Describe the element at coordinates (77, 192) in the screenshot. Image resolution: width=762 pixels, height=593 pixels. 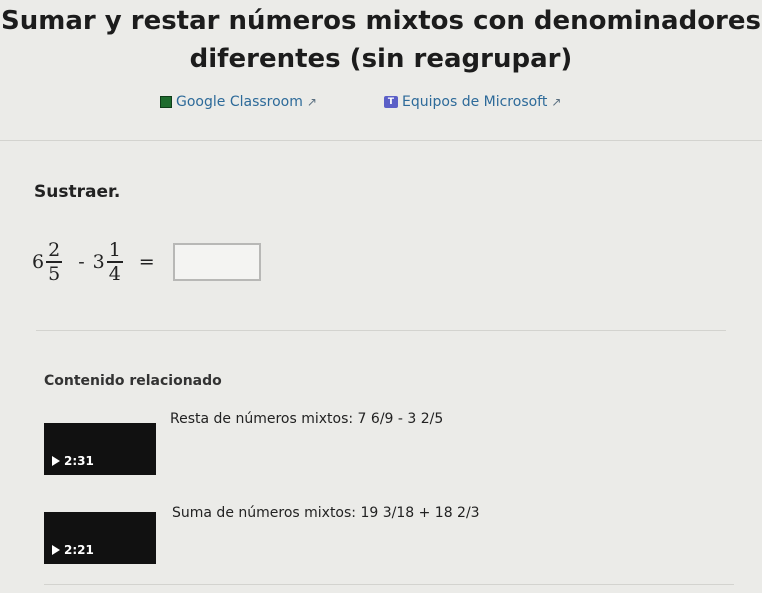
I see `exercise-prompt: Sustraer.` at that location.